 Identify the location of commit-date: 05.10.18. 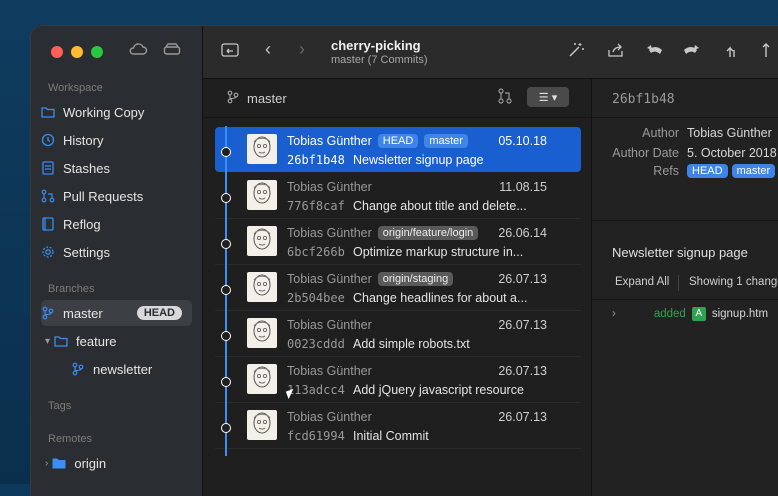
(522, 141).